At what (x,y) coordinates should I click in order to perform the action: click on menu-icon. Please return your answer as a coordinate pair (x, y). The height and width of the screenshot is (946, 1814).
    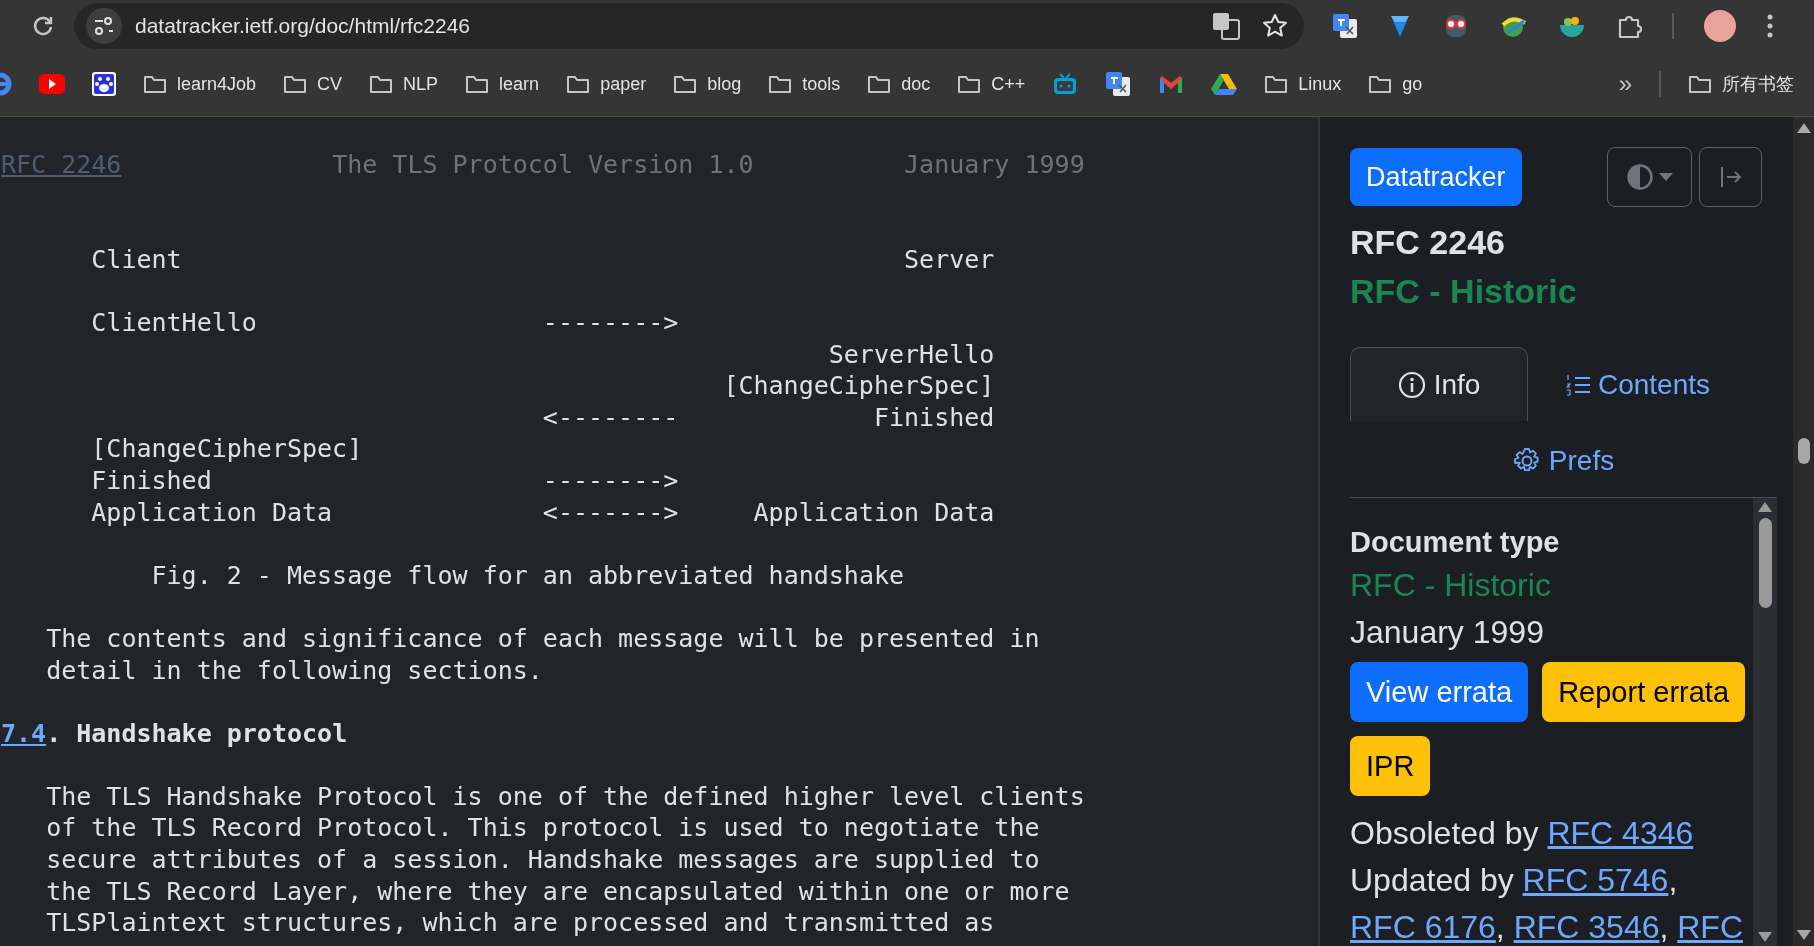
    Looking at the image, I should click on (1770, 26).